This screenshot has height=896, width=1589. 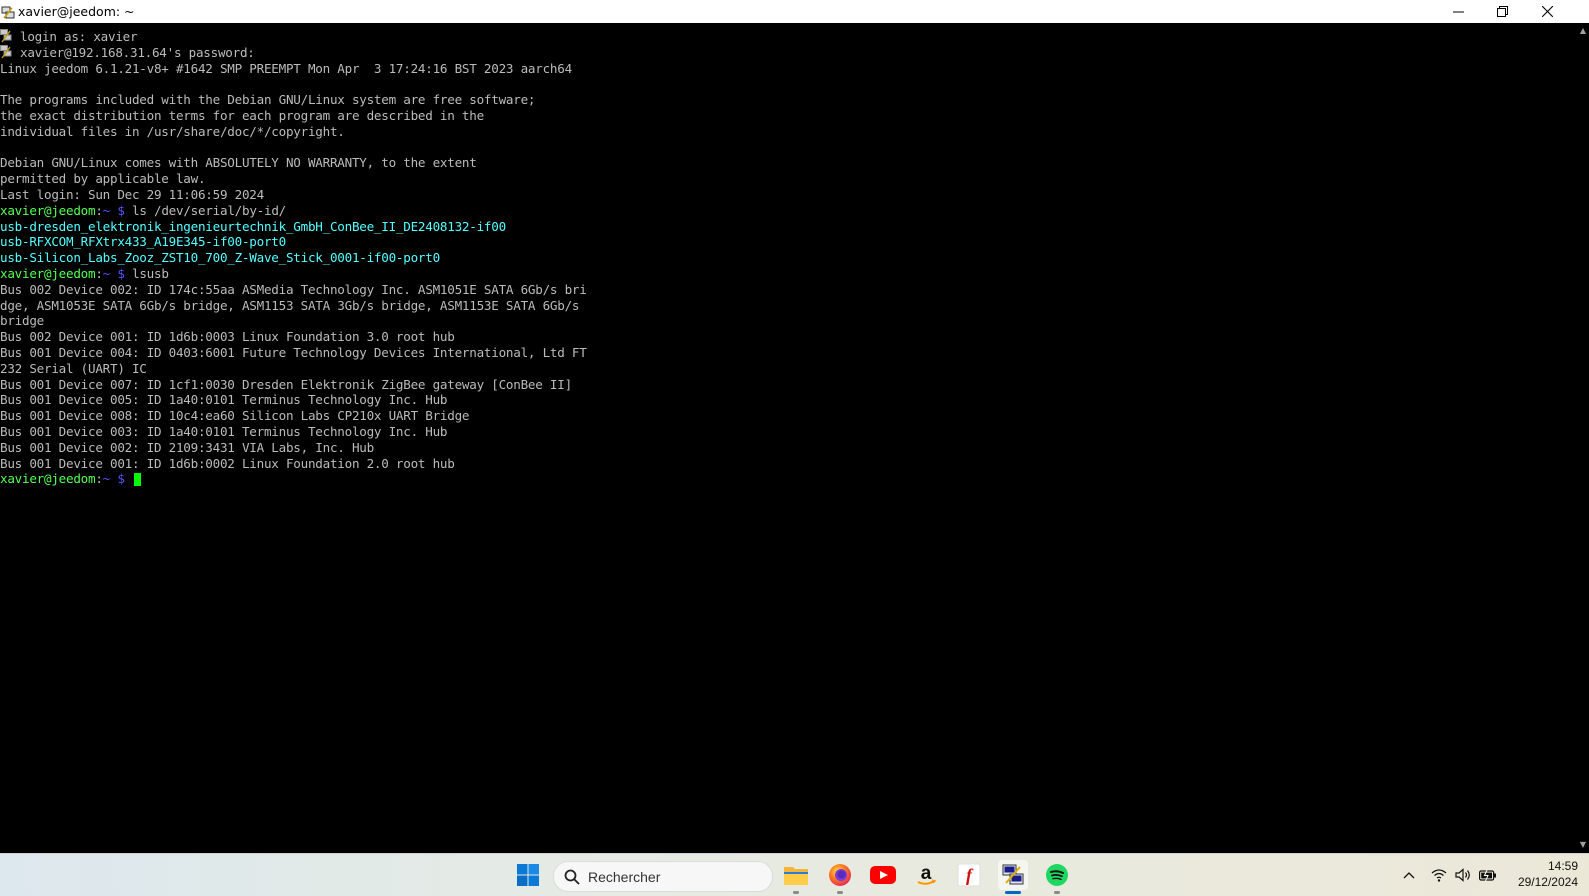 I want to click on scroll-up-arrow-icon: ▲, so click(x=1583, y=31).